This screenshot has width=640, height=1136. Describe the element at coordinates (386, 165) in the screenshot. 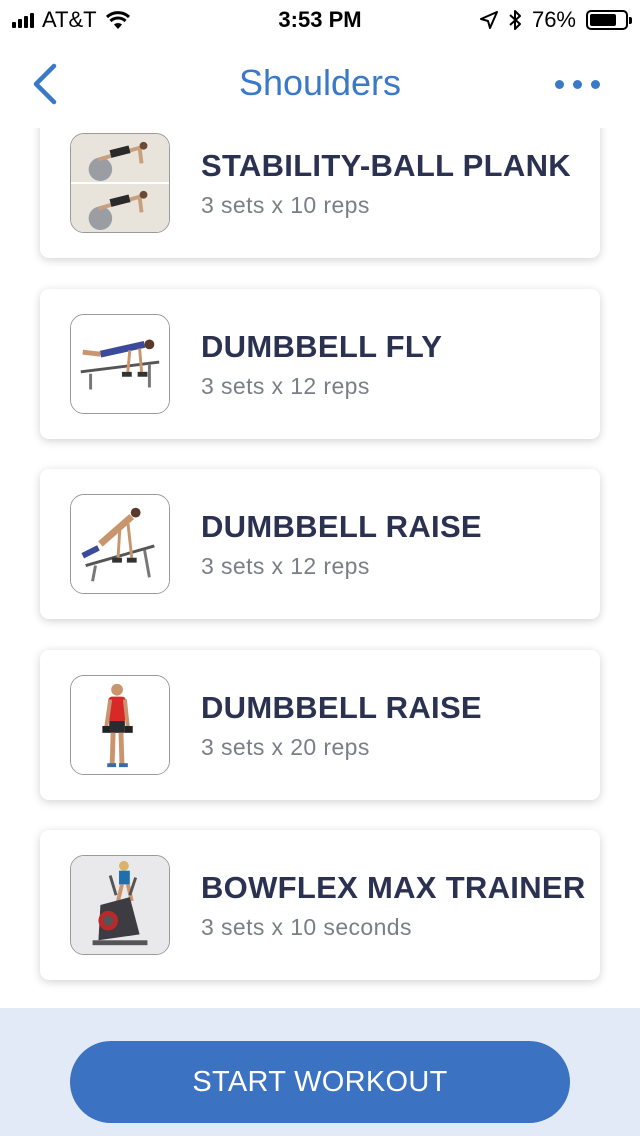

I see `exercise-name: STABILITY-BALL PLANK` at that location.